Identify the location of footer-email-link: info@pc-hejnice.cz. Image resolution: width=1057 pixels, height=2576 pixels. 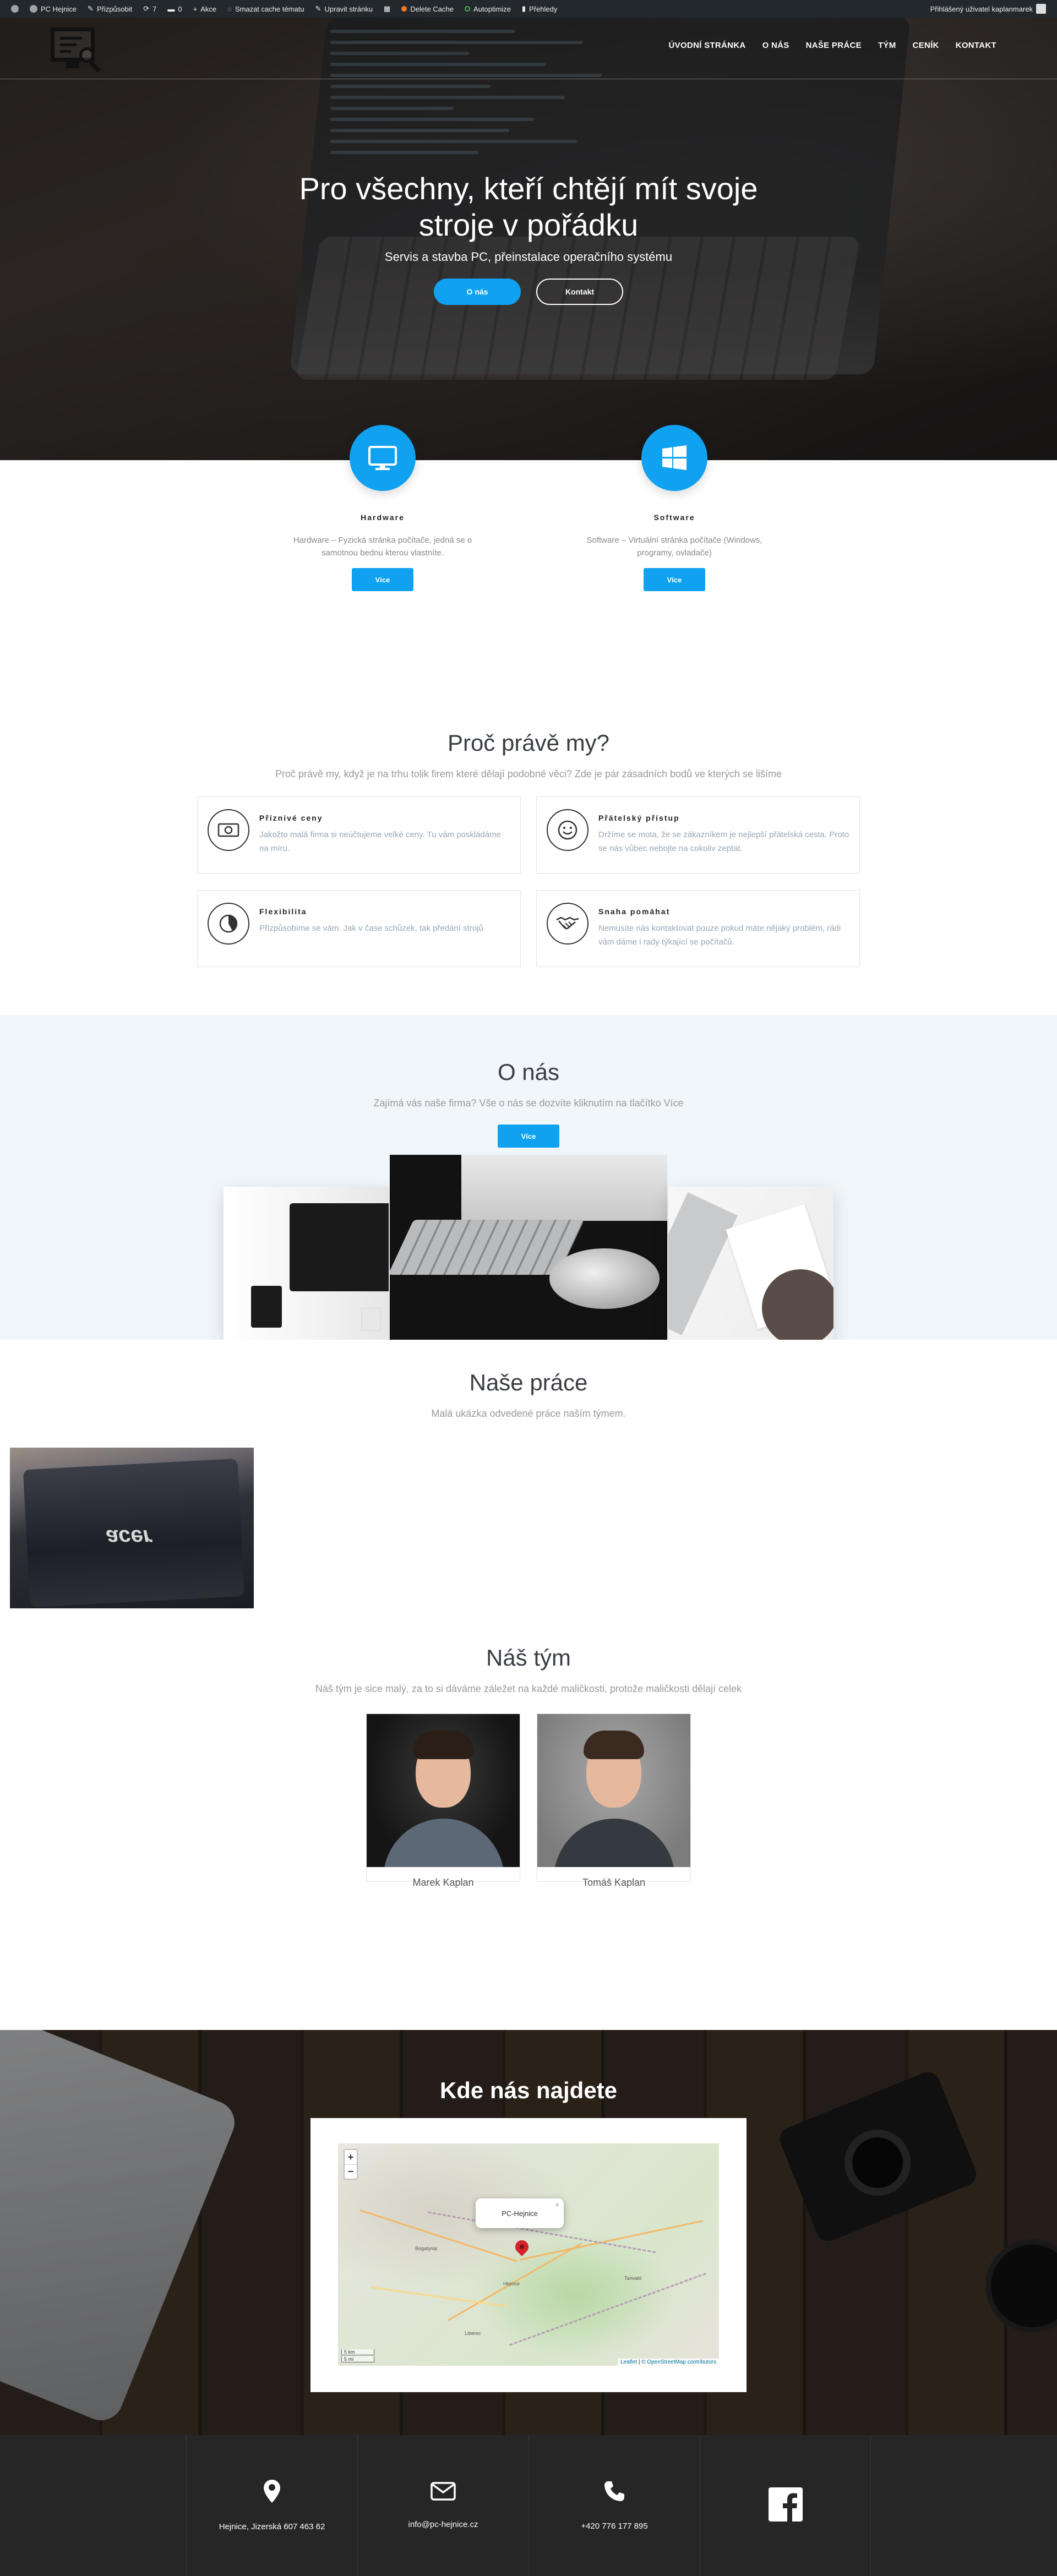
(443, 2525).